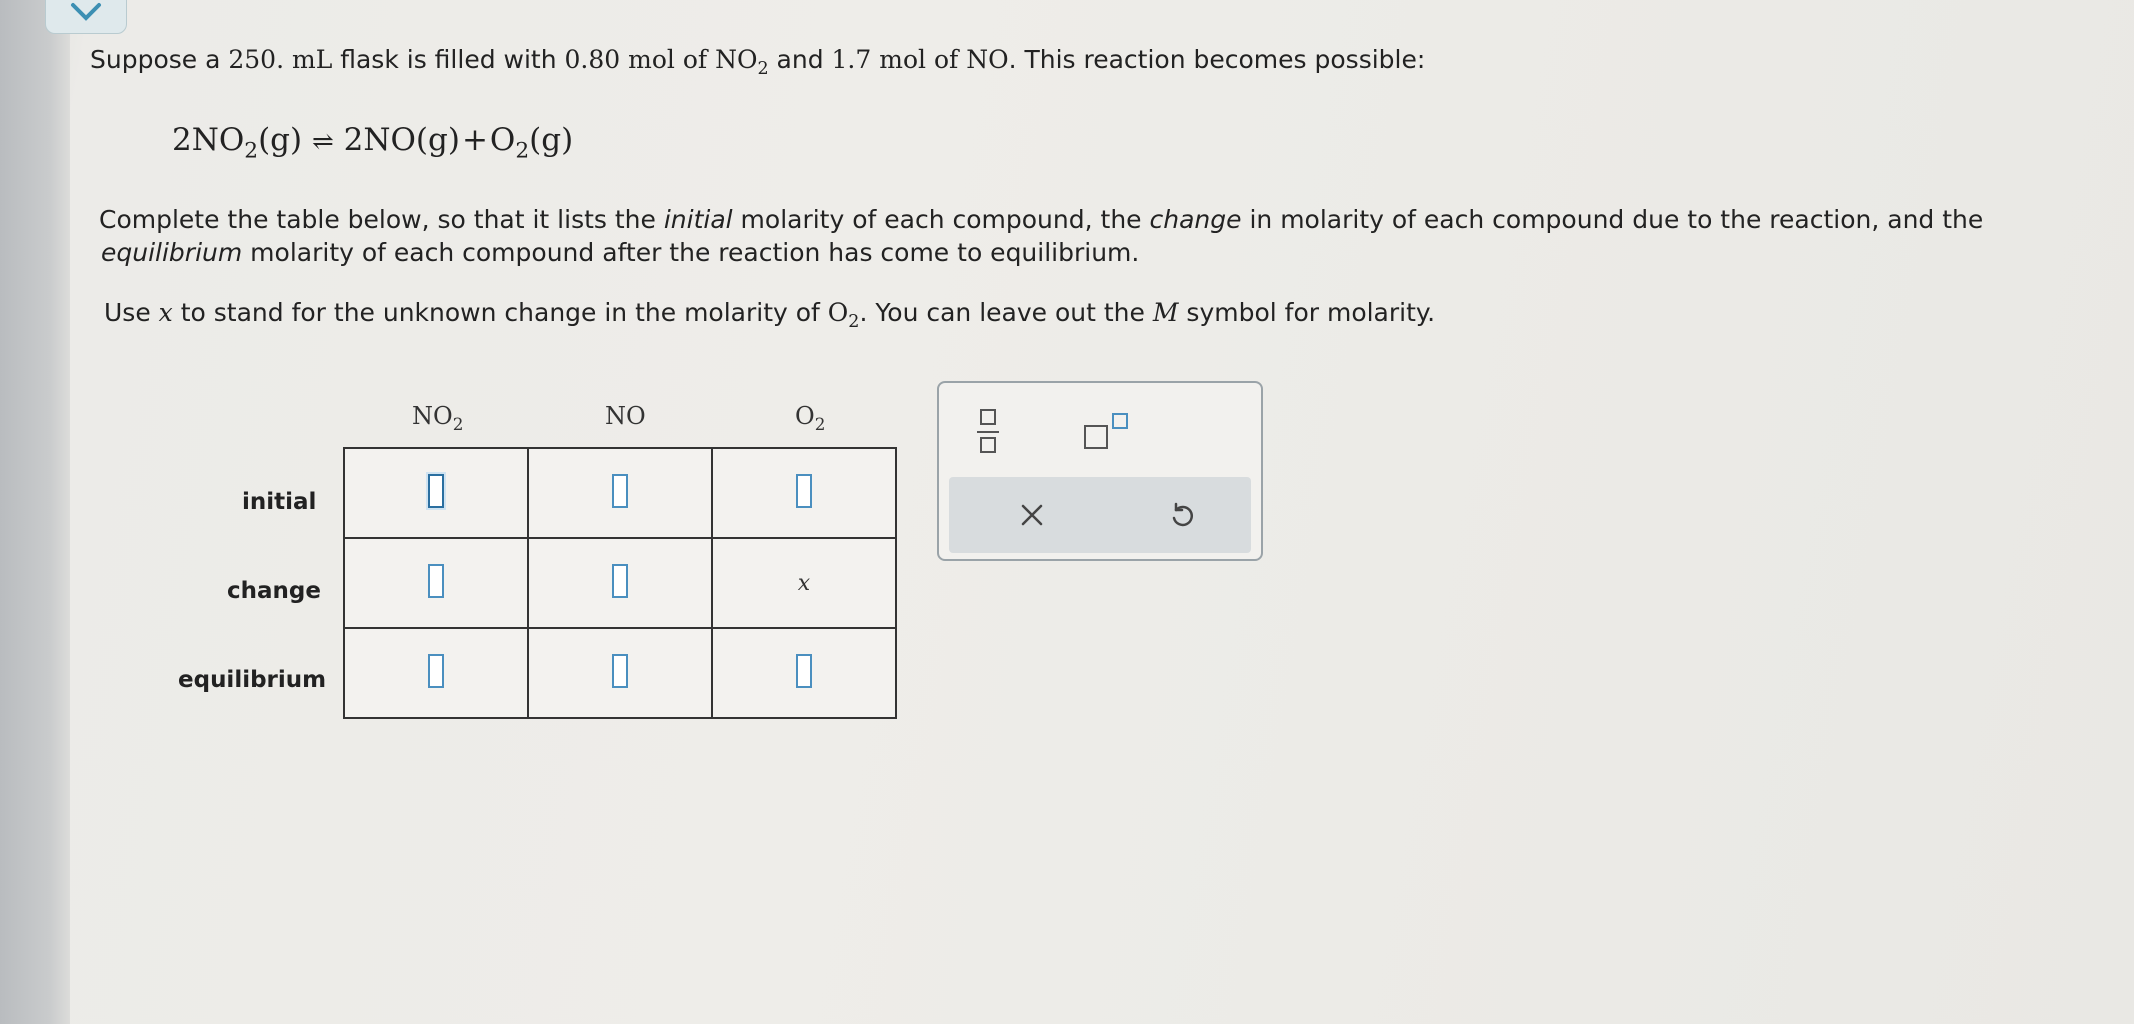 The image size is (2134, 1024). I want to click on intro-text: and, so click(800, 59).